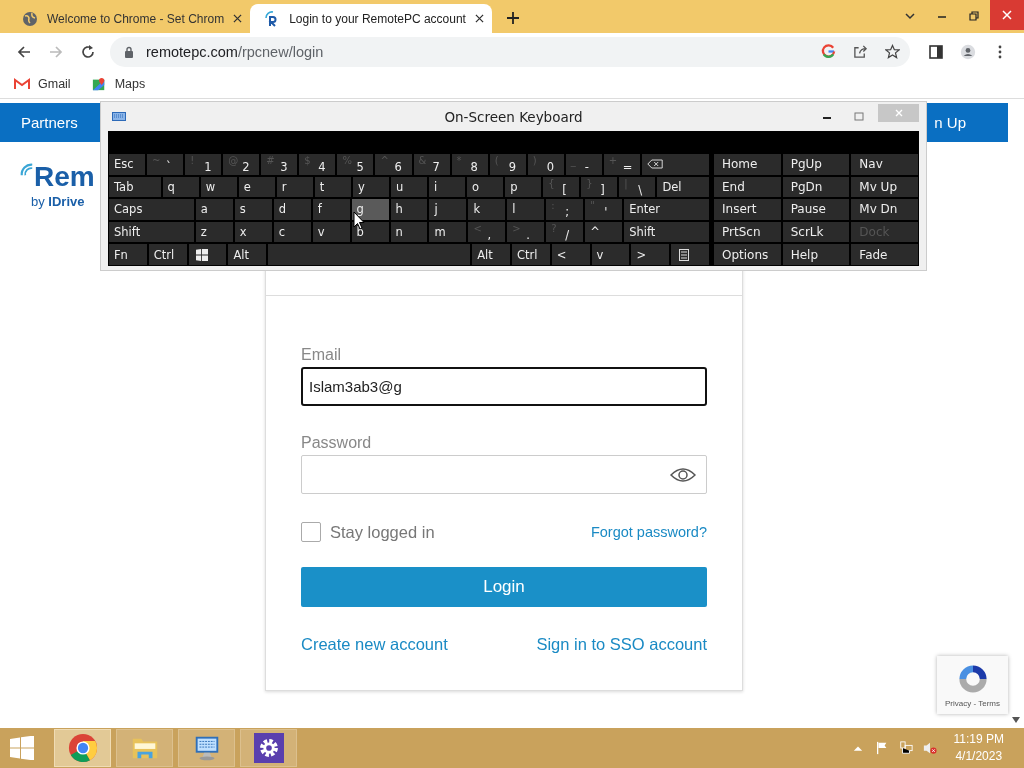  I want to click on keyboard-key: j, so click(448, 209).